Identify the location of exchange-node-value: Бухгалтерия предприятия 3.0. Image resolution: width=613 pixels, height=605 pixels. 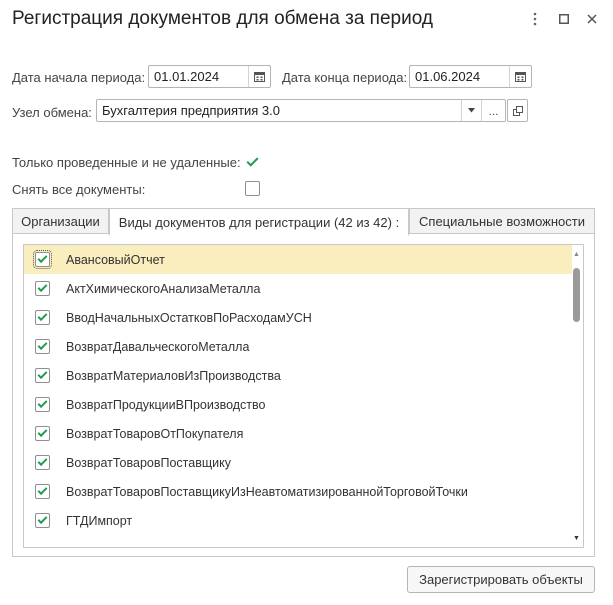
(279, 110).